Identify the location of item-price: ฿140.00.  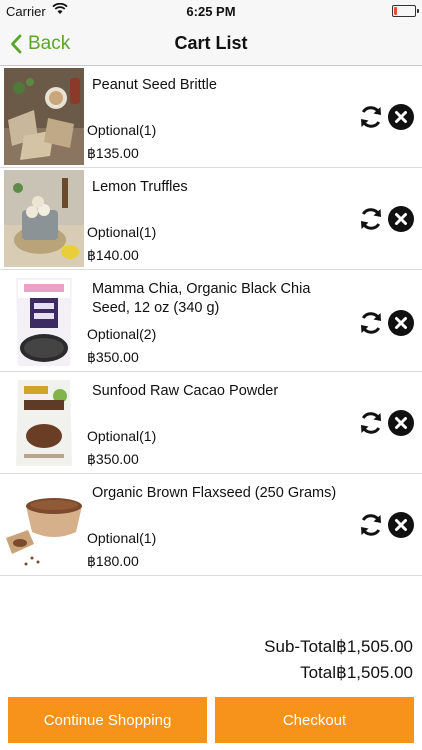
(113, 255).